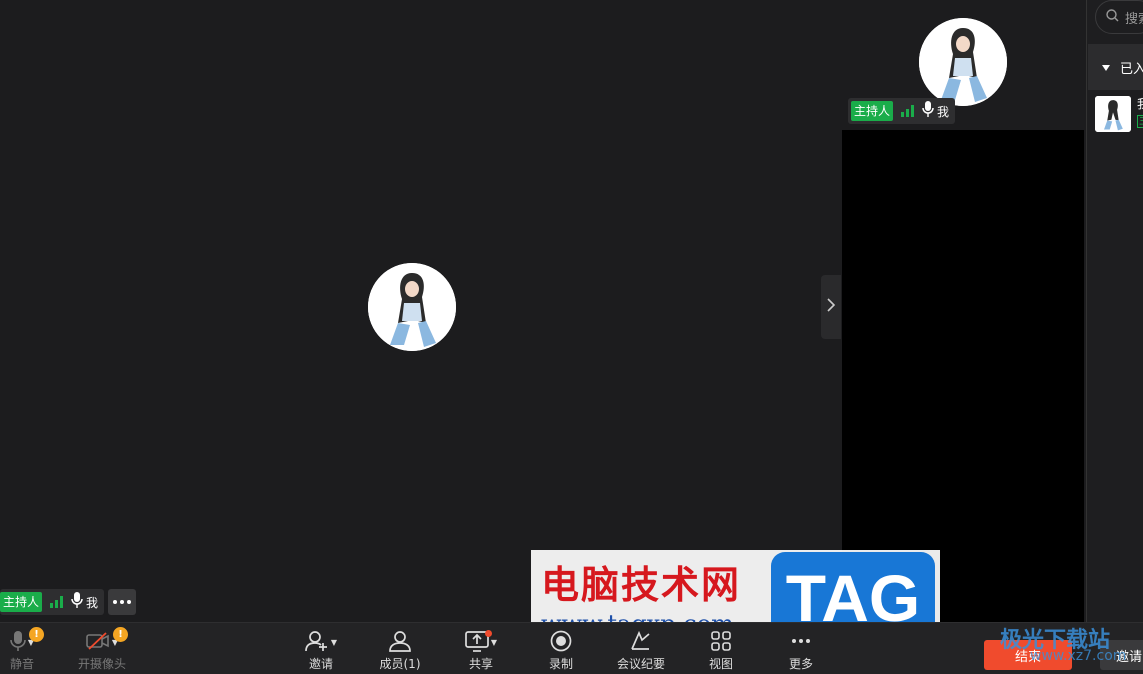 Image resolution: width=1143 pixels, height=674 pixels. I want to click on side-participant-tag: 主持人 我, so click(902, 111).